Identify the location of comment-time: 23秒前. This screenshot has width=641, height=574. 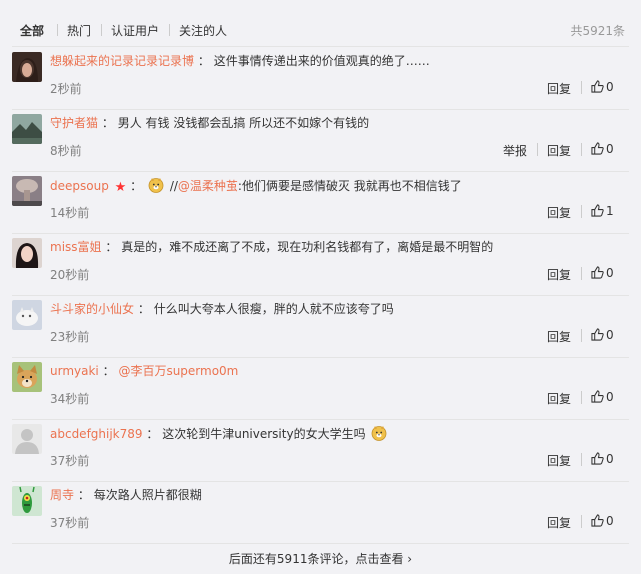
(70, 337).